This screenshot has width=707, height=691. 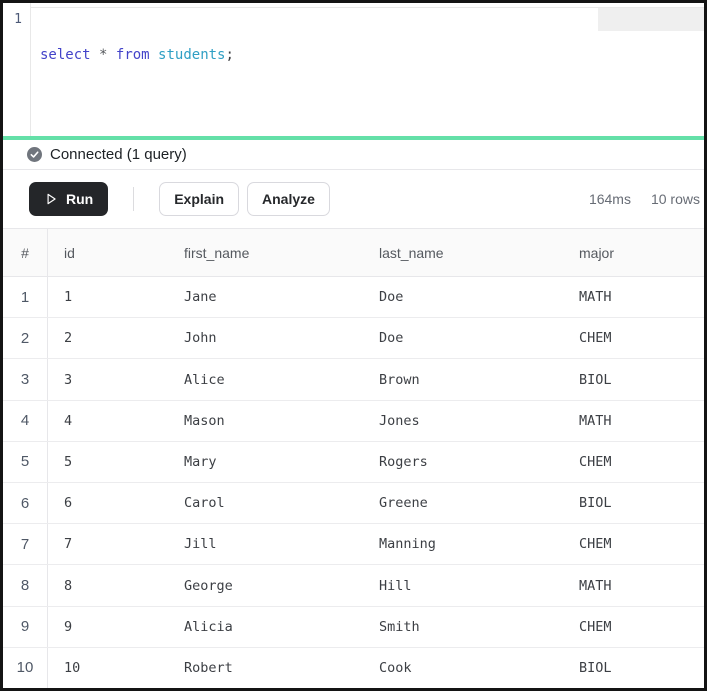 What do you see at coordinates (72, 667) in the screenshot?
I see `table-cell: 10` at bounding box center [72, 667].